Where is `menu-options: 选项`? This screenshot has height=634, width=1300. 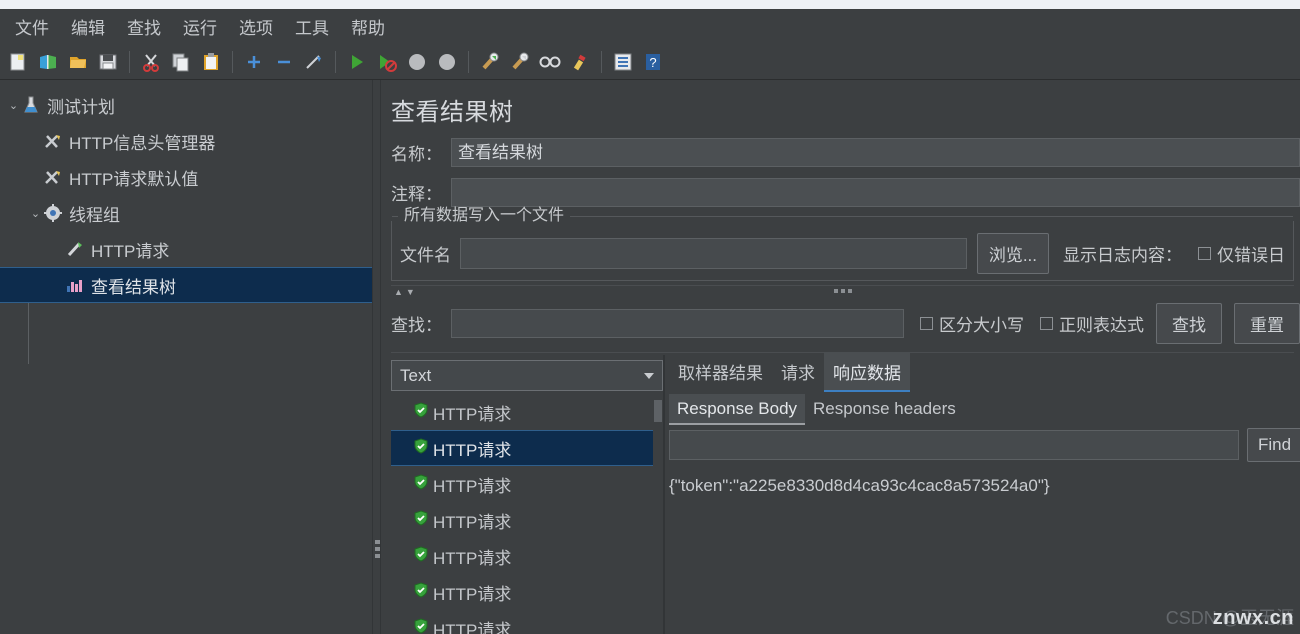
menu-options: 选项 is located at coordinates (256, 26).